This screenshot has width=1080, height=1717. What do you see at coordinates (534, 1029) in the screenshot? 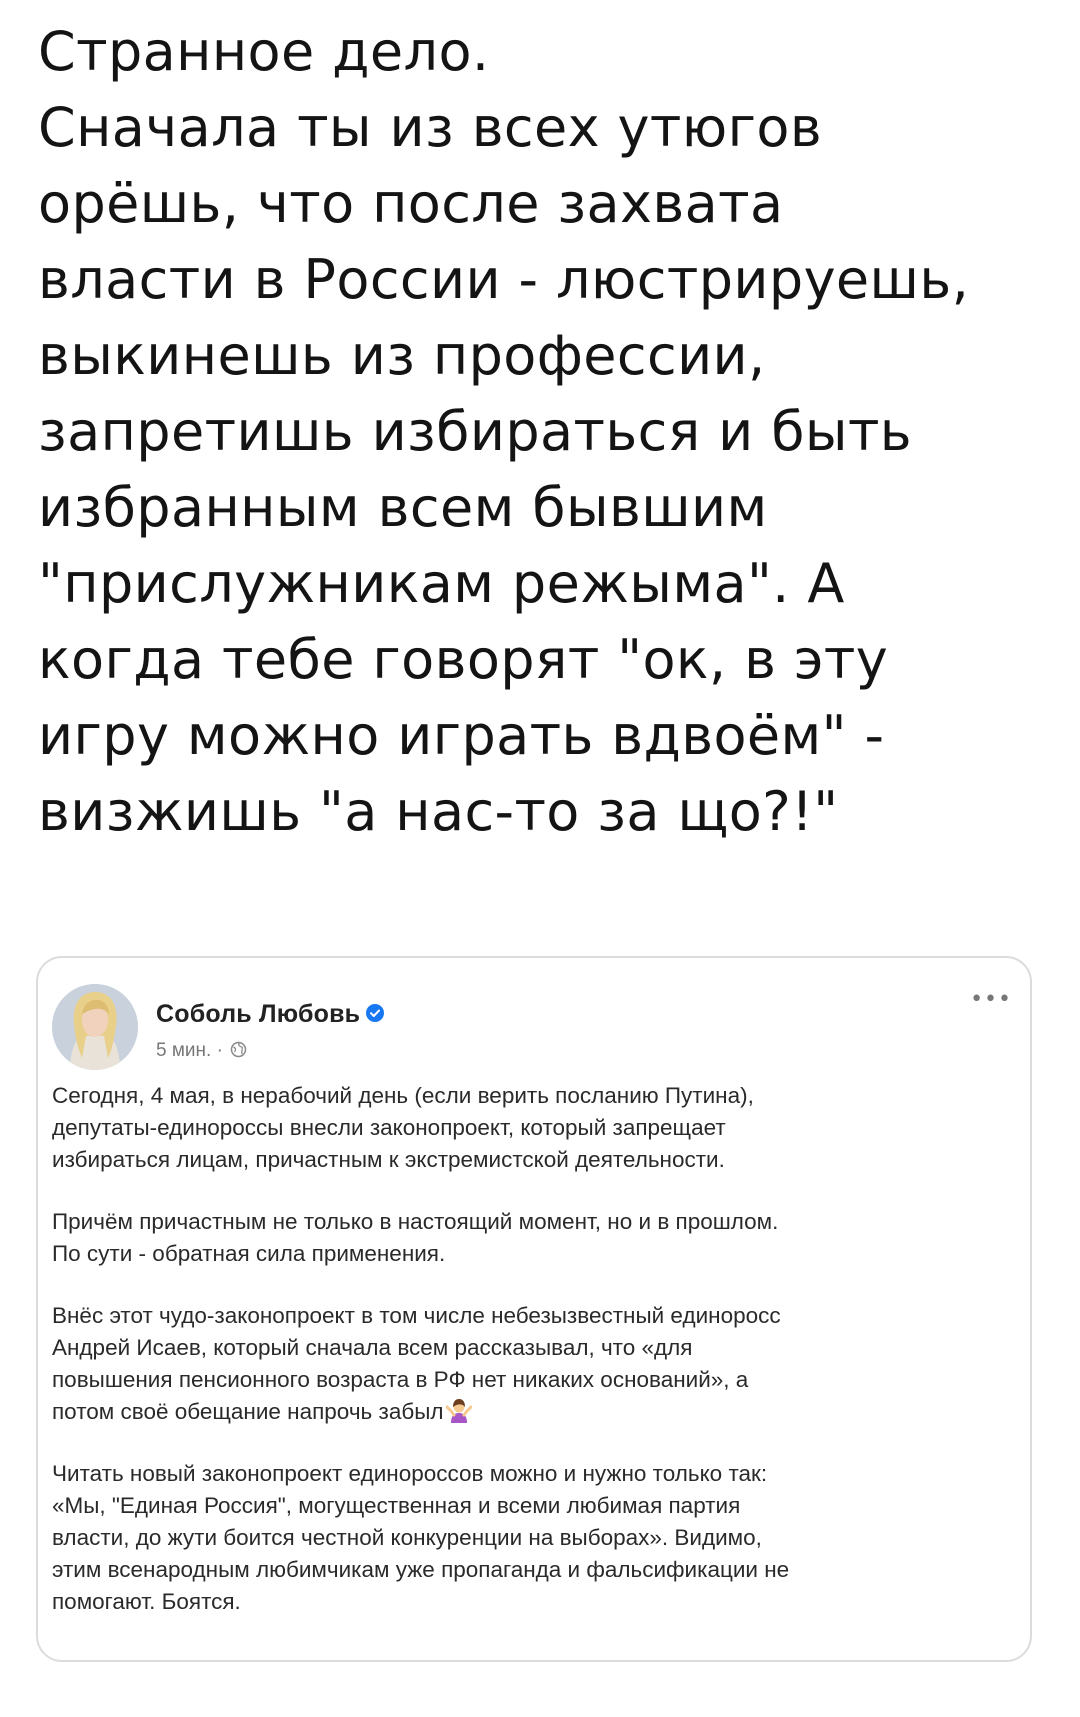
I see `post-header: Соболь Любовь 5 мин. · •••` at bounding box center [534, 1029].